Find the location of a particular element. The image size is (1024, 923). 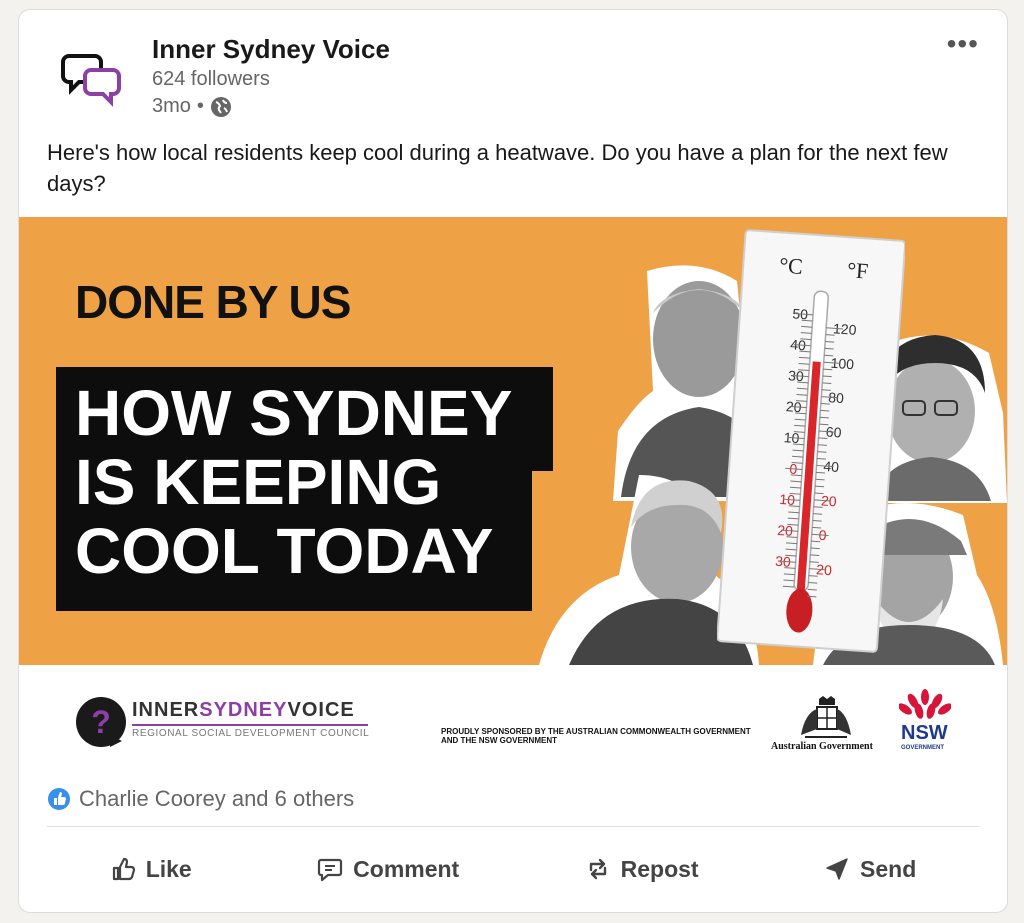

headline-line: COOL TODAY is located at coordinates (284, 551).